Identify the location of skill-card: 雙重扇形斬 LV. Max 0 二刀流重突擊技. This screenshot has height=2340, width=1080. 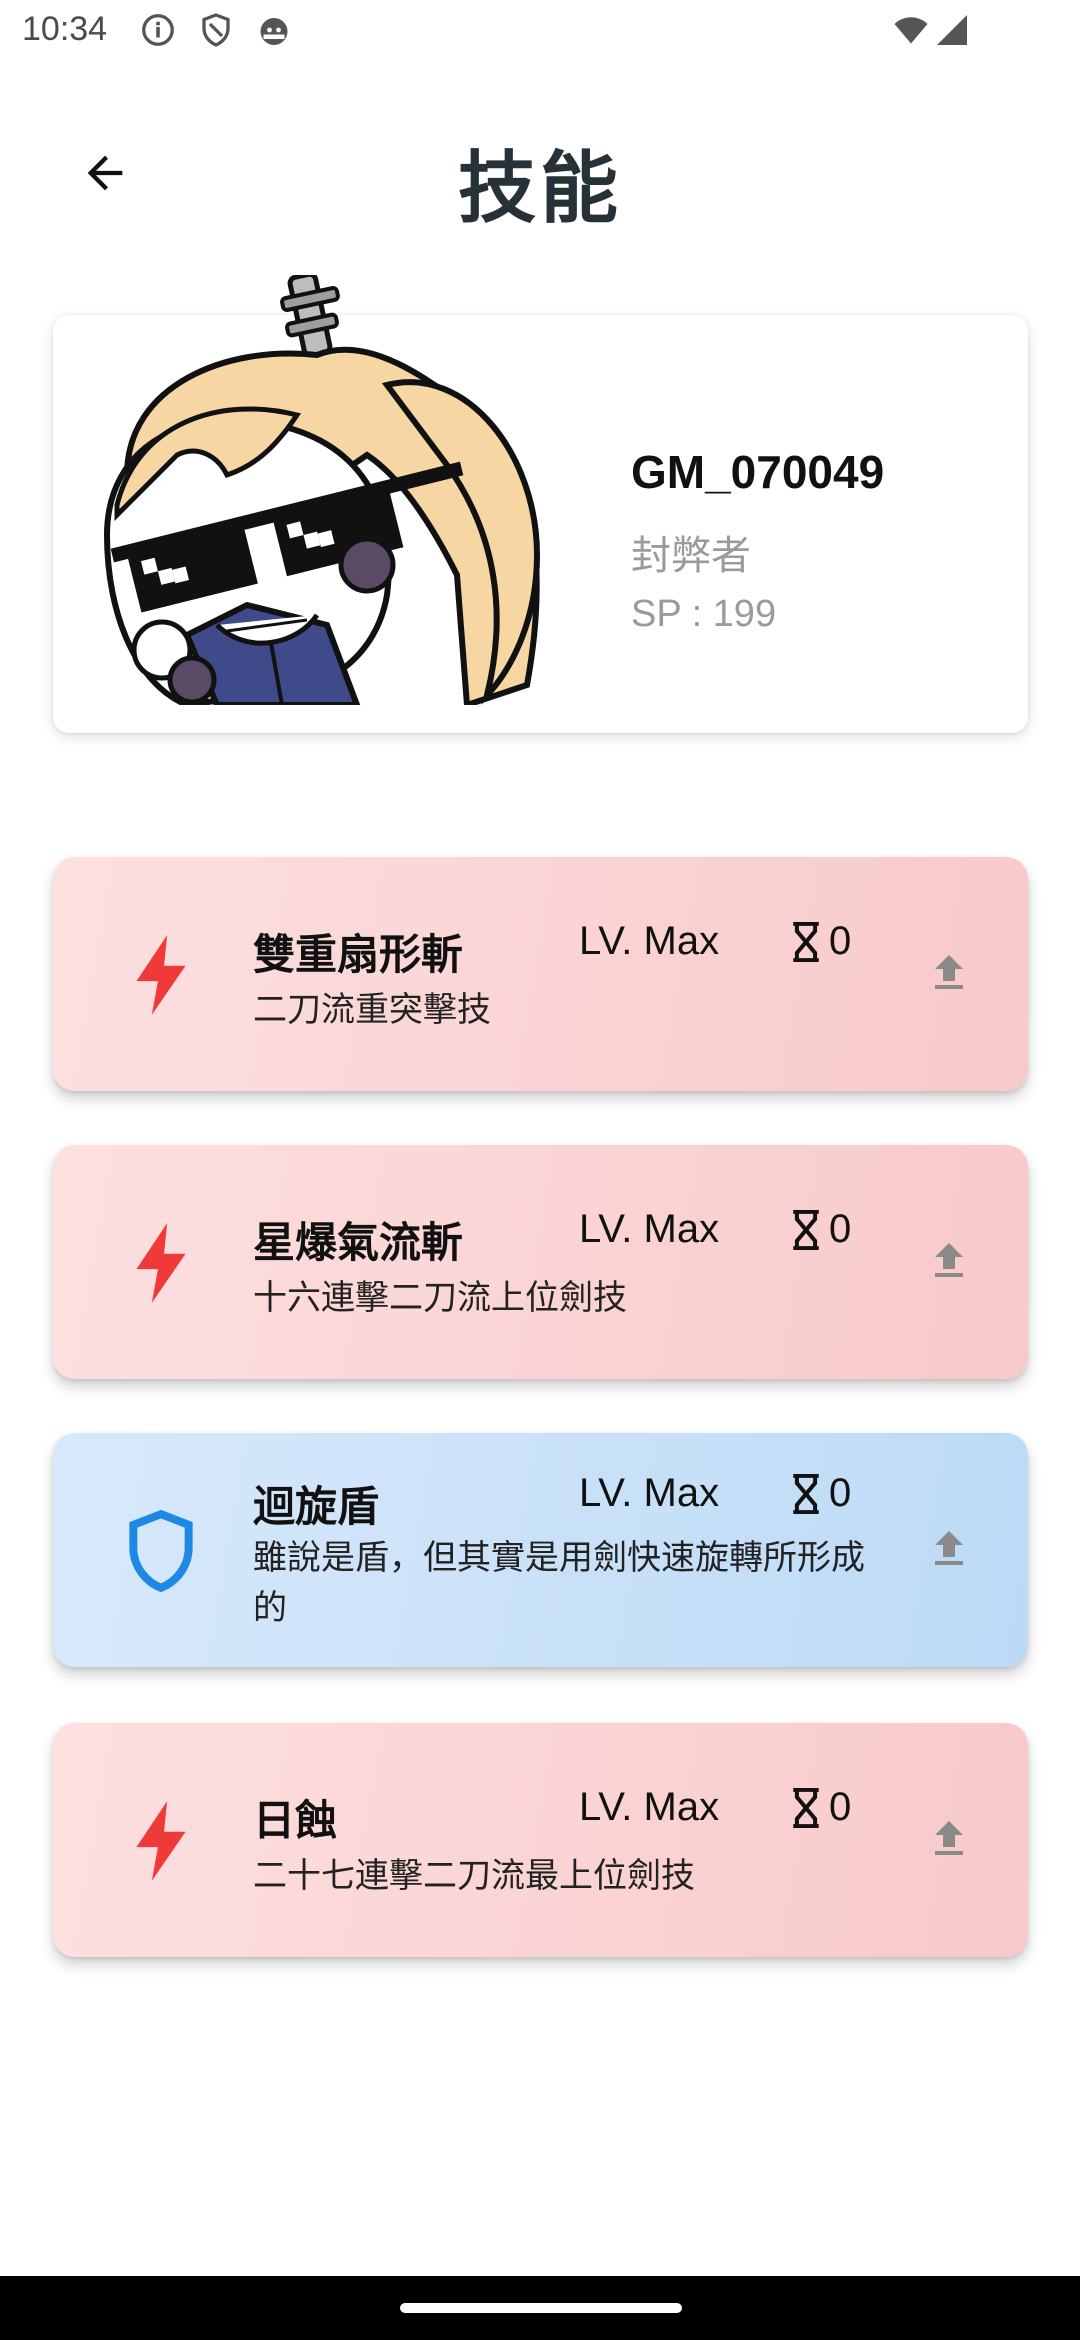
(540, 974).